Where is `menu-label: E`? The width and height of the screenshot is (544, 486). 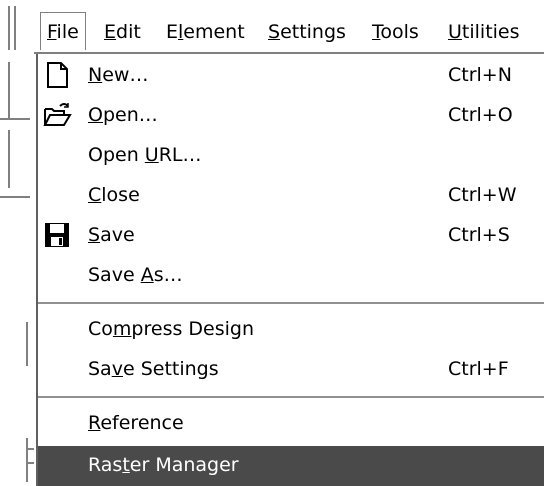 menu-label: E is located at coordinates (172, 32).